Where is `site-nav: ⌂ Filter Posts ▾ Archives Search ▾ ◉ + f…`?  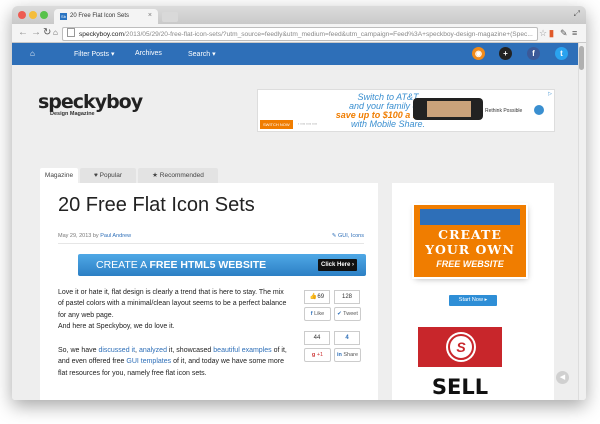 site-nav: ⌂ Filter Posts ▾ Archives Search ▾ ◉ + f… is located at coordinates (295, 54).